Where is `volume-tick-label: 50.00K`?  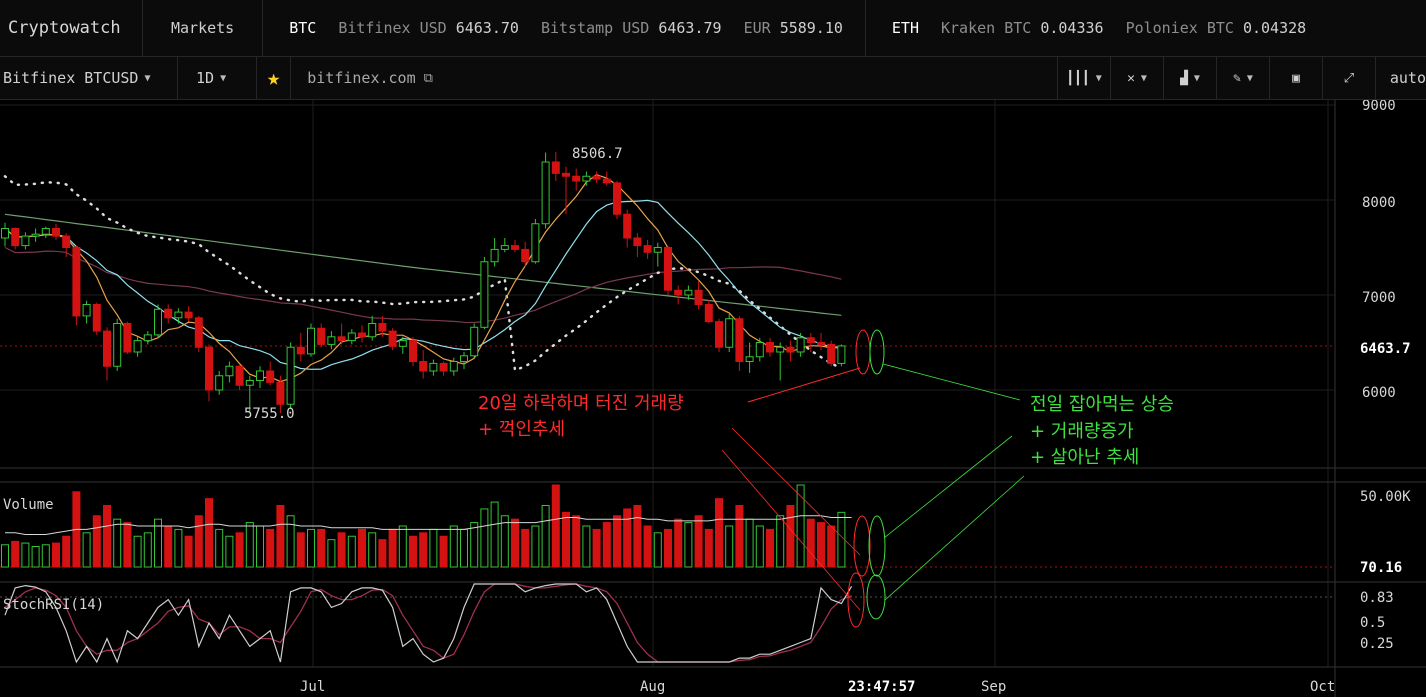 volume-tick-label: 50.00K is located at coordinates (1385, 497).